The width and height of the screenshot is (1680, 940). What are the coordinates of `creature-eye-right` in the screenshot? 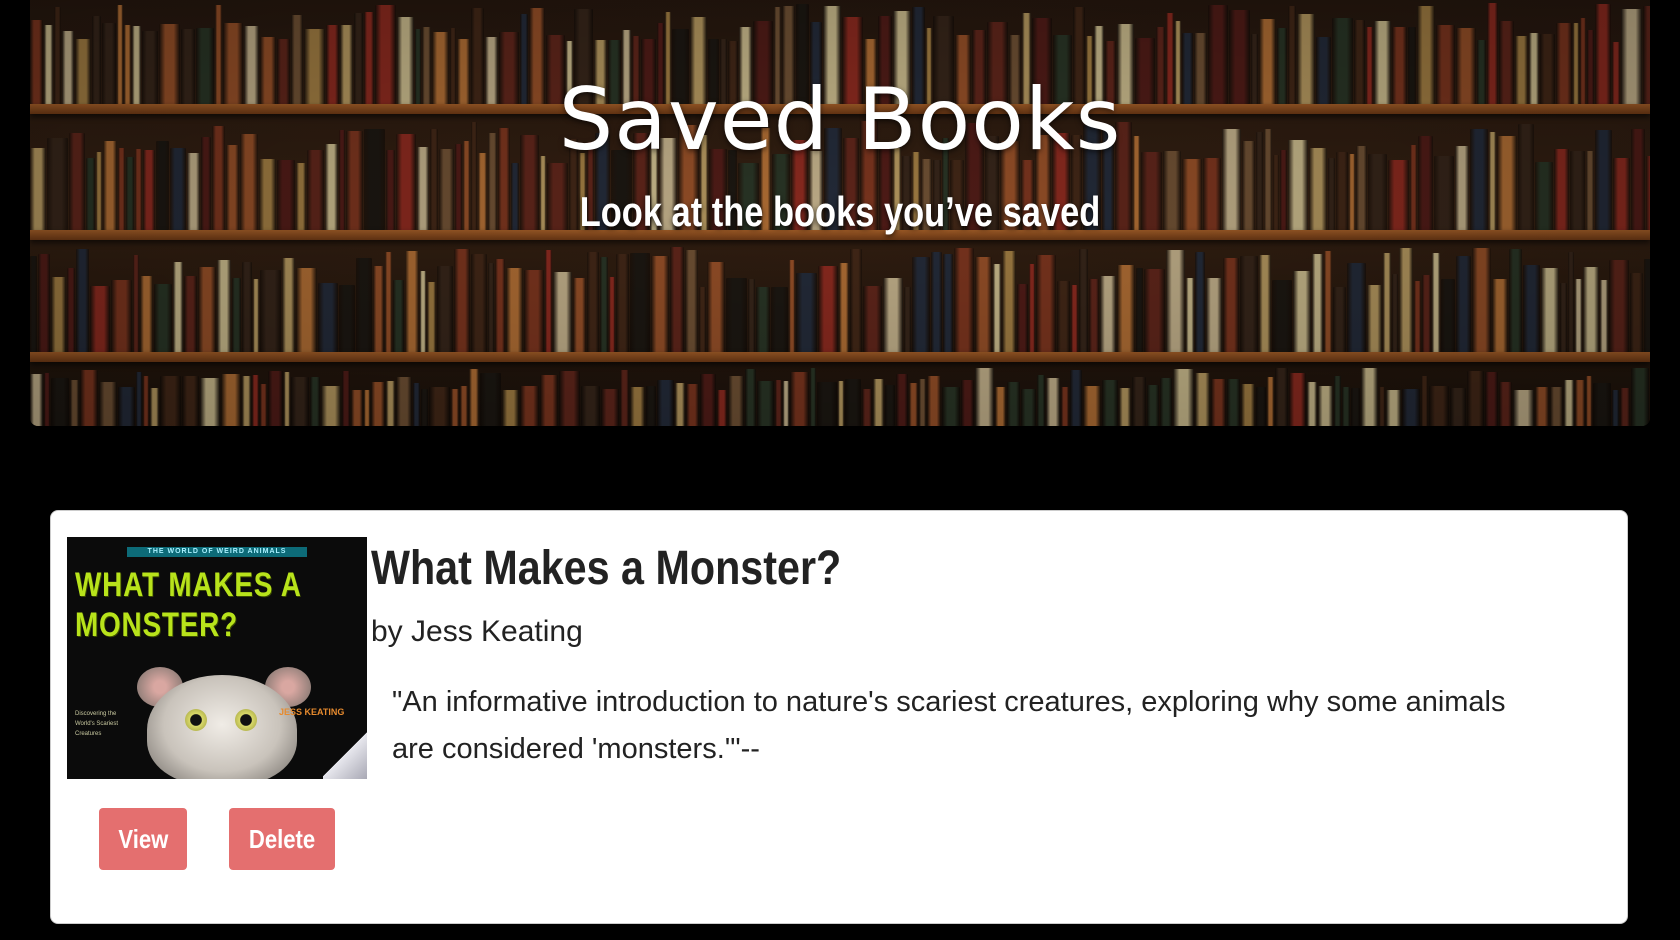 It's located at (246, 720).